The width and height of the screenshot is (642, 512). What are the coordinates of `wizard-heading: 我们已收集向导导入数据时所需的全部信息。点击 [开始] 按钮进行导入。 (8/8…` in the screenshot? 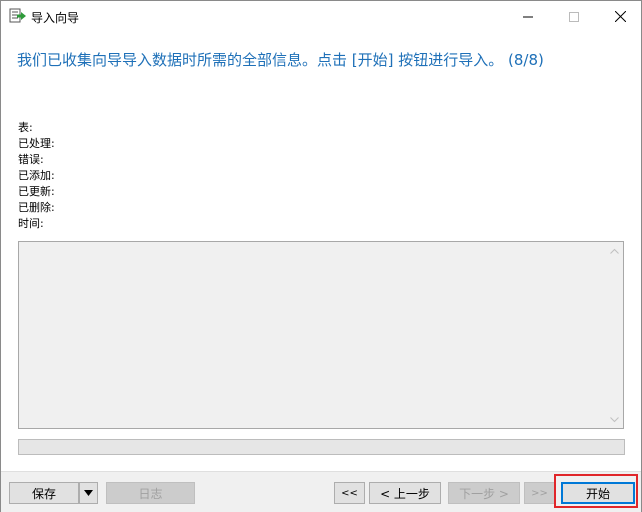 It's located at (280, 60).